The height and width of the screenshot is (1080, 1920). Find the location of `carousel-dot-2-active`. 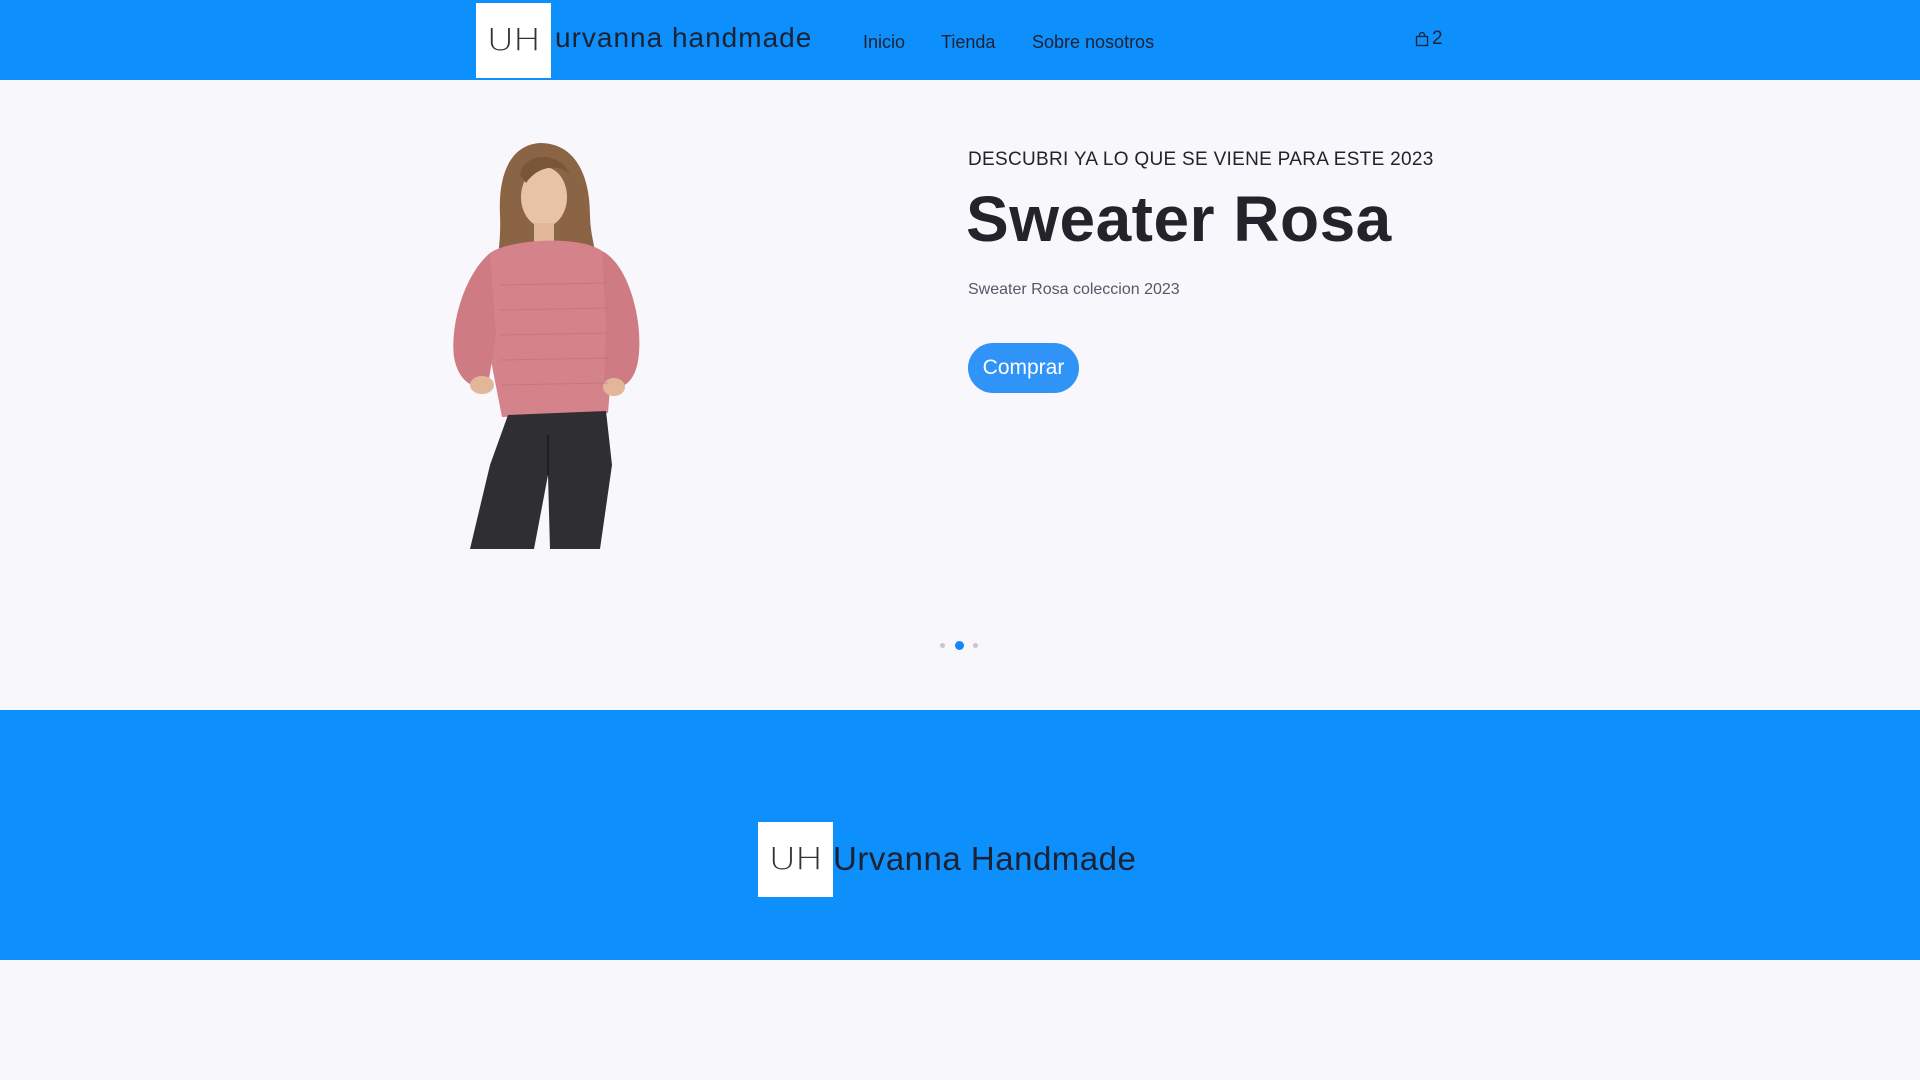

carousel-dot-2-active is located at coordinates (959, 645).